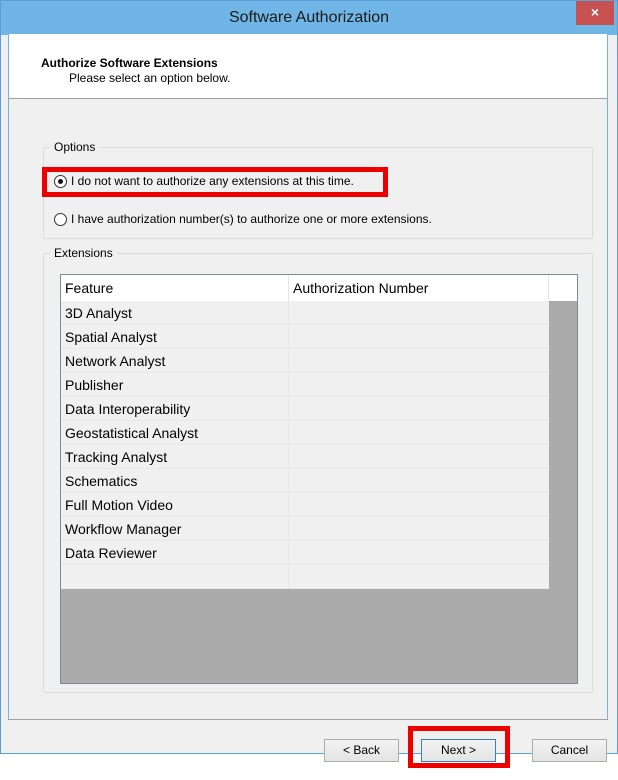 This screenshot has height=780, width=618. Describe the element at coordinates (419, 288) in the screenshot. I see `column-header-authorization-number: Authorization Number` at that location.